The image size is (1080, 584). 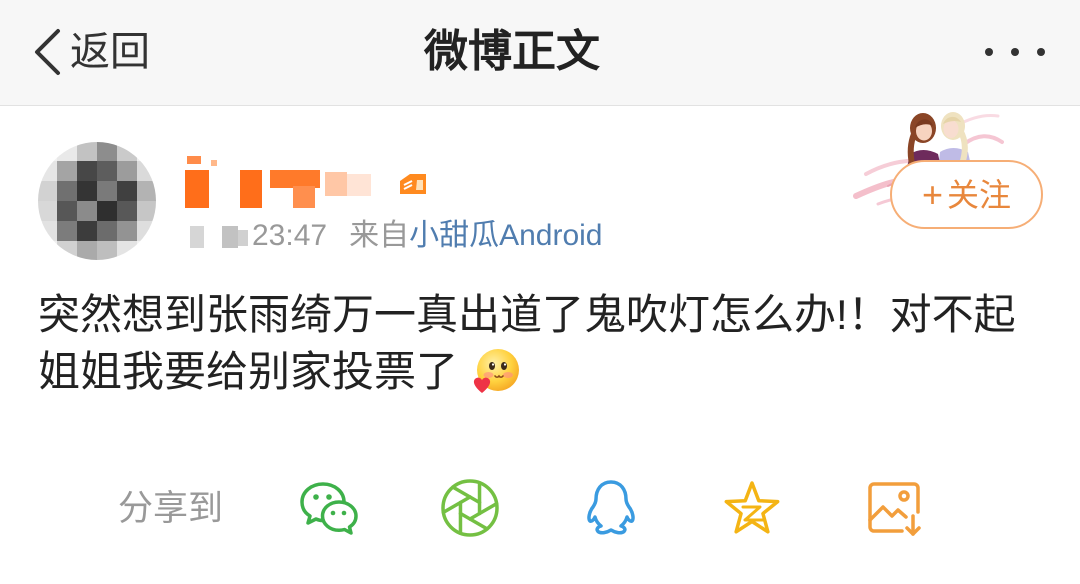 I want to click on page-title: 微博正文, so click(x=512, y=51).